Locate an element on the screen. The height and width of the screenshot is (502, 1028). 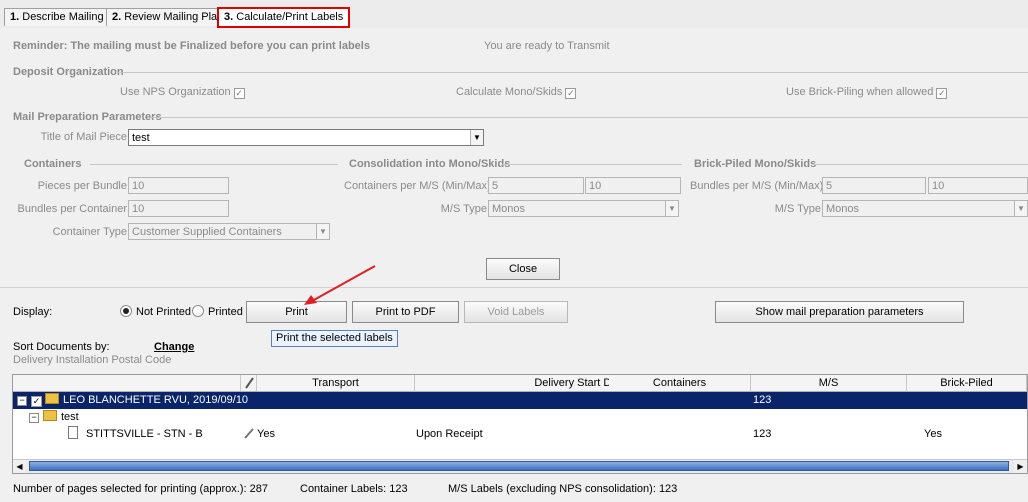
container-type-label: Container Type is located at coordinates (89, 232).